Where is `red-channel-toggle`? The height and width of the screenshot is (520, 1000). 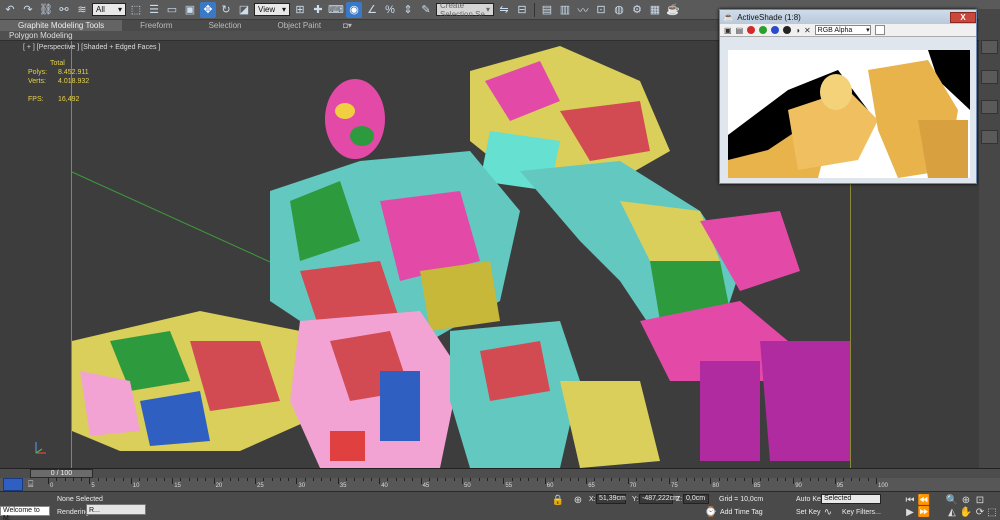 red-channel-toggle is located at coordinates (751, 30).